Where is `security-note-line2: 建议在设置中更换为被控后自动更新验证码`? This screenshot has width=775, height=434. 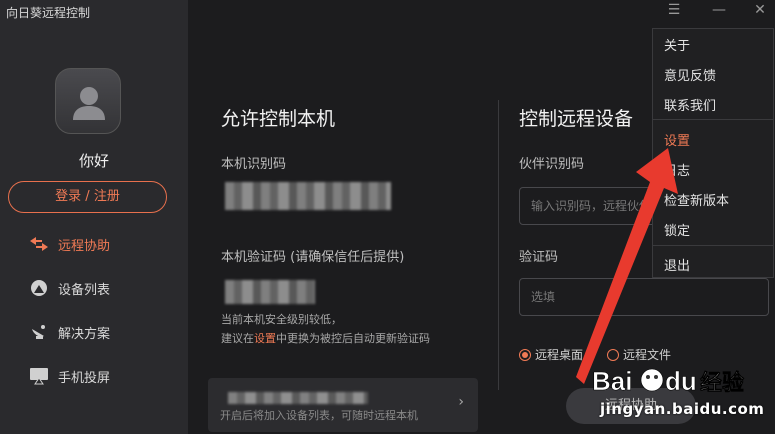
security-note-line2: 建议在设置中更换为被控后自动更新验证码 is located at coordinates (325, 338).